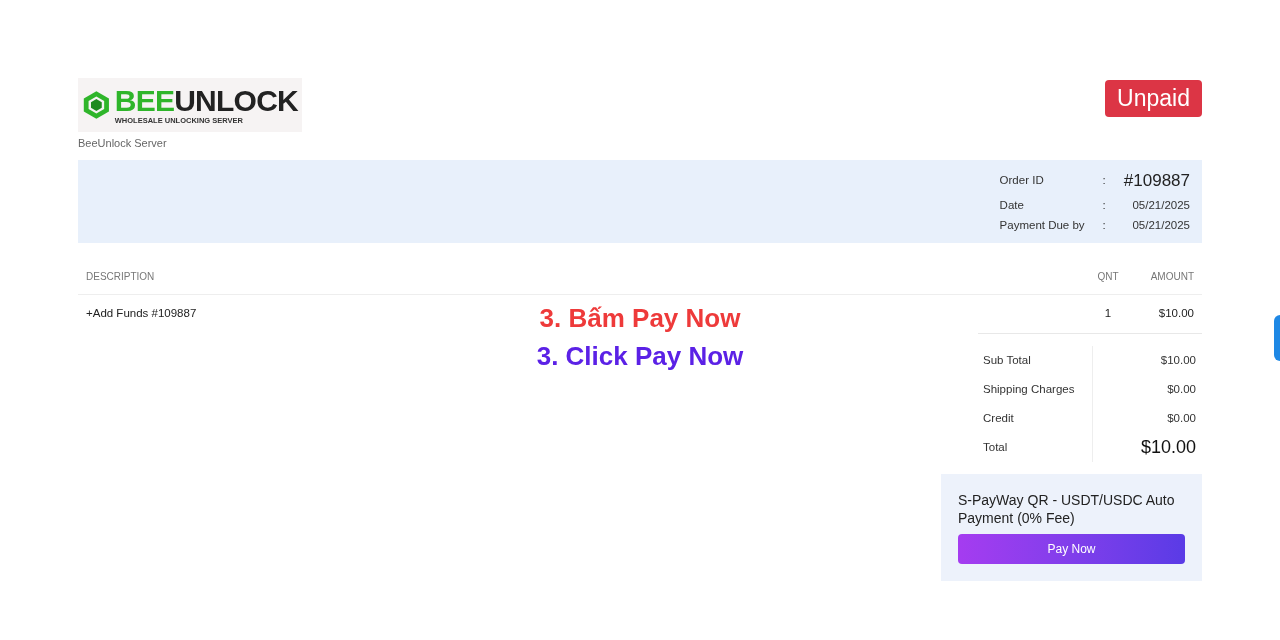 Image resolution: width=1280 pixels, height=640 pixels. Describe the element at coordinates (1035, 360) in the screenshot. I see `totals-label: Sub Total` at that location.